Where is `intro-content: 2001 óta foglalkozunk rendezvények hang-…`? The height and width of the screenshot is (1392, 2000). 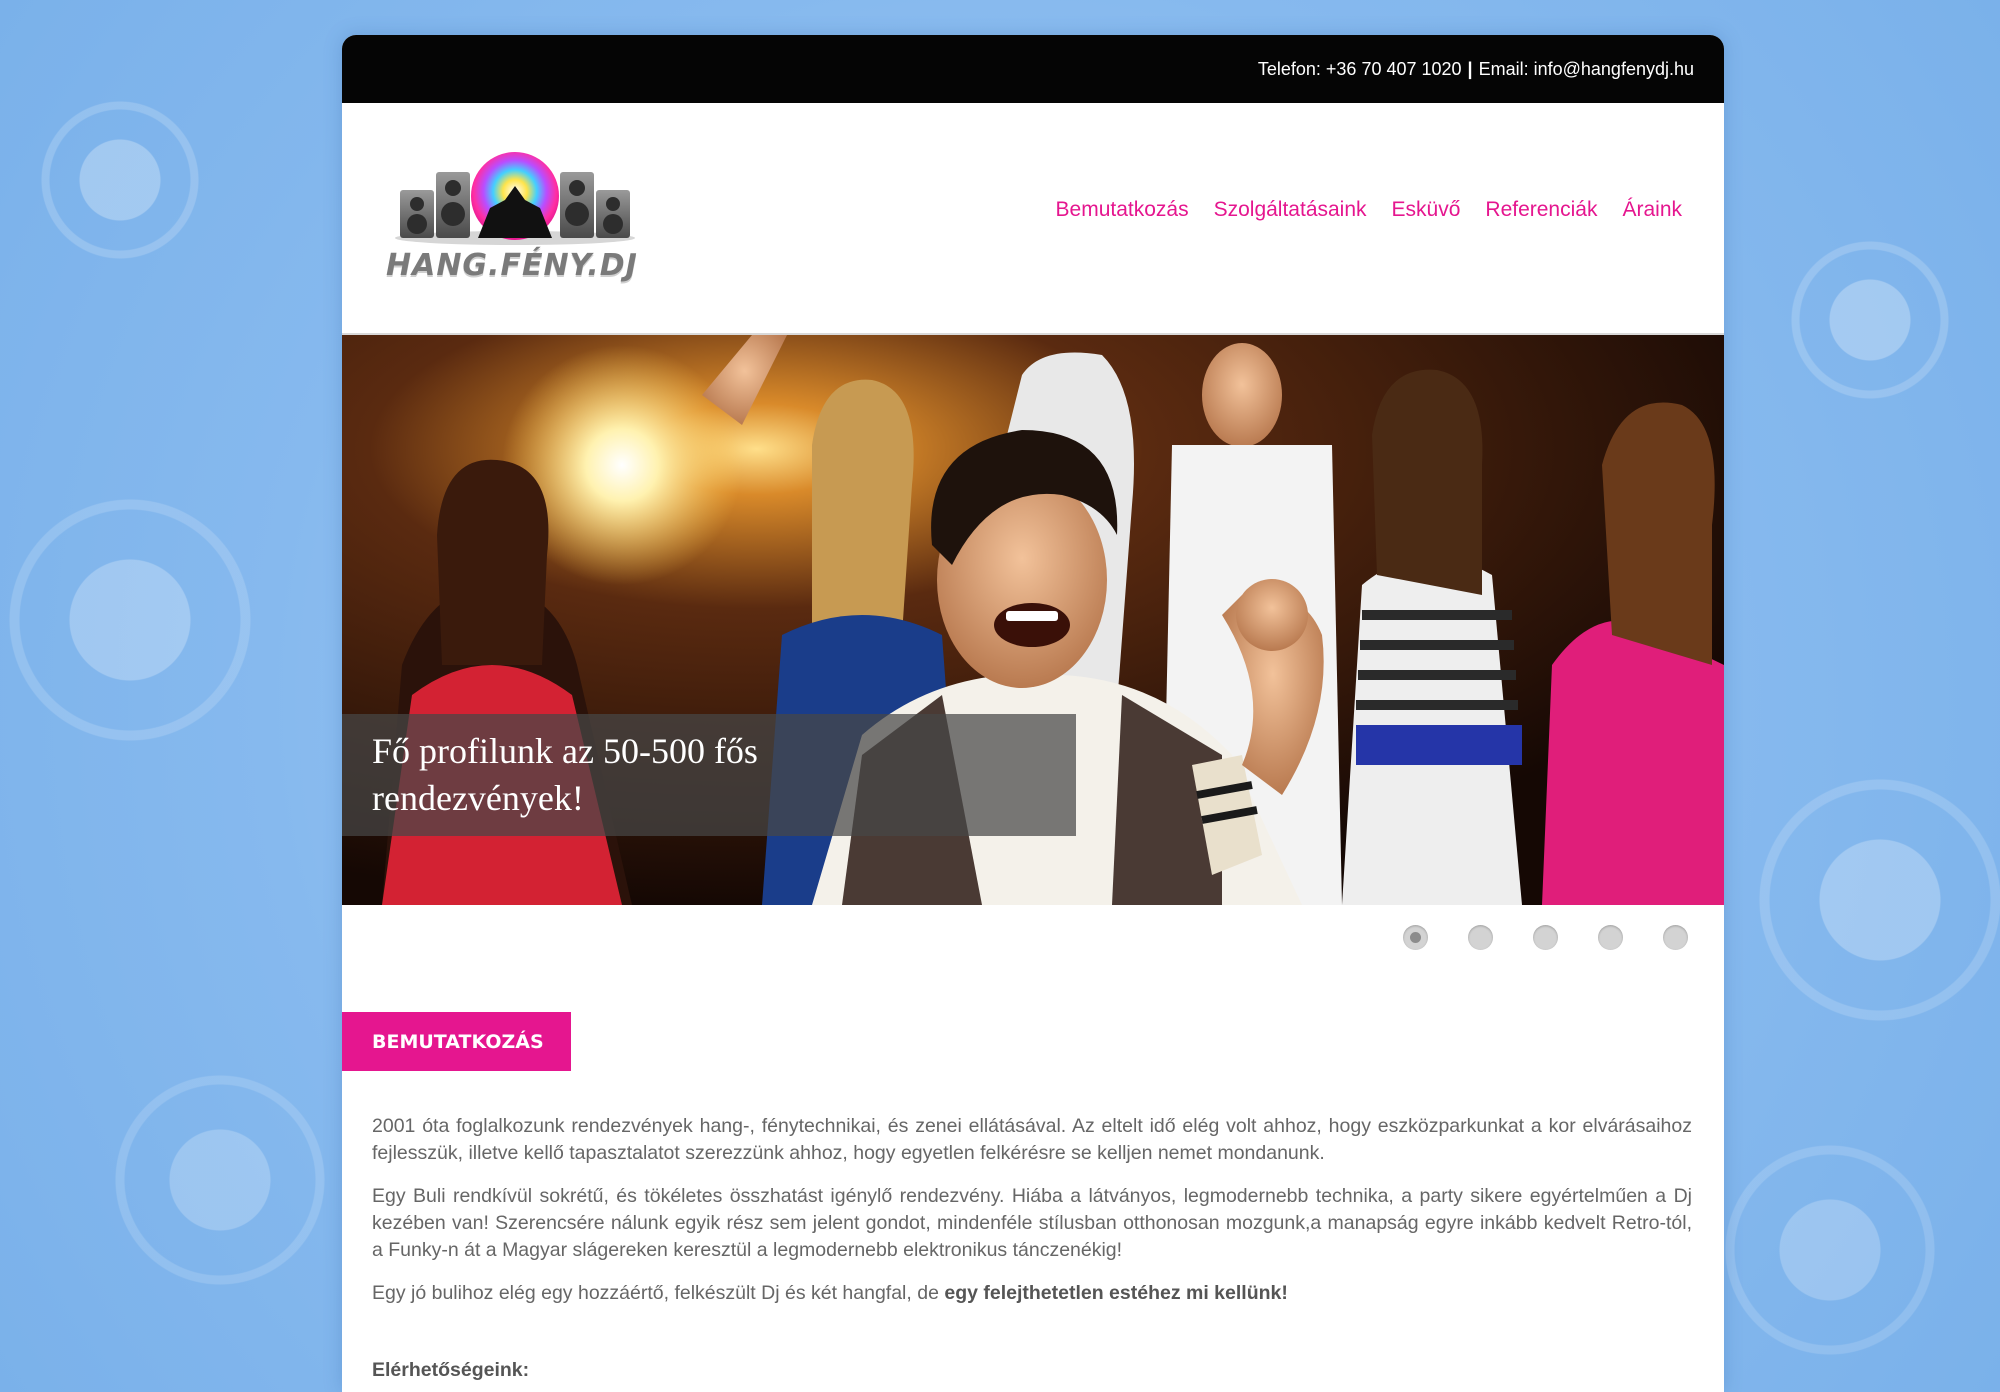 intro-content: 2001 óta foglalkozunk rendezvények hang-… is located at coordinates (1032, 1252).